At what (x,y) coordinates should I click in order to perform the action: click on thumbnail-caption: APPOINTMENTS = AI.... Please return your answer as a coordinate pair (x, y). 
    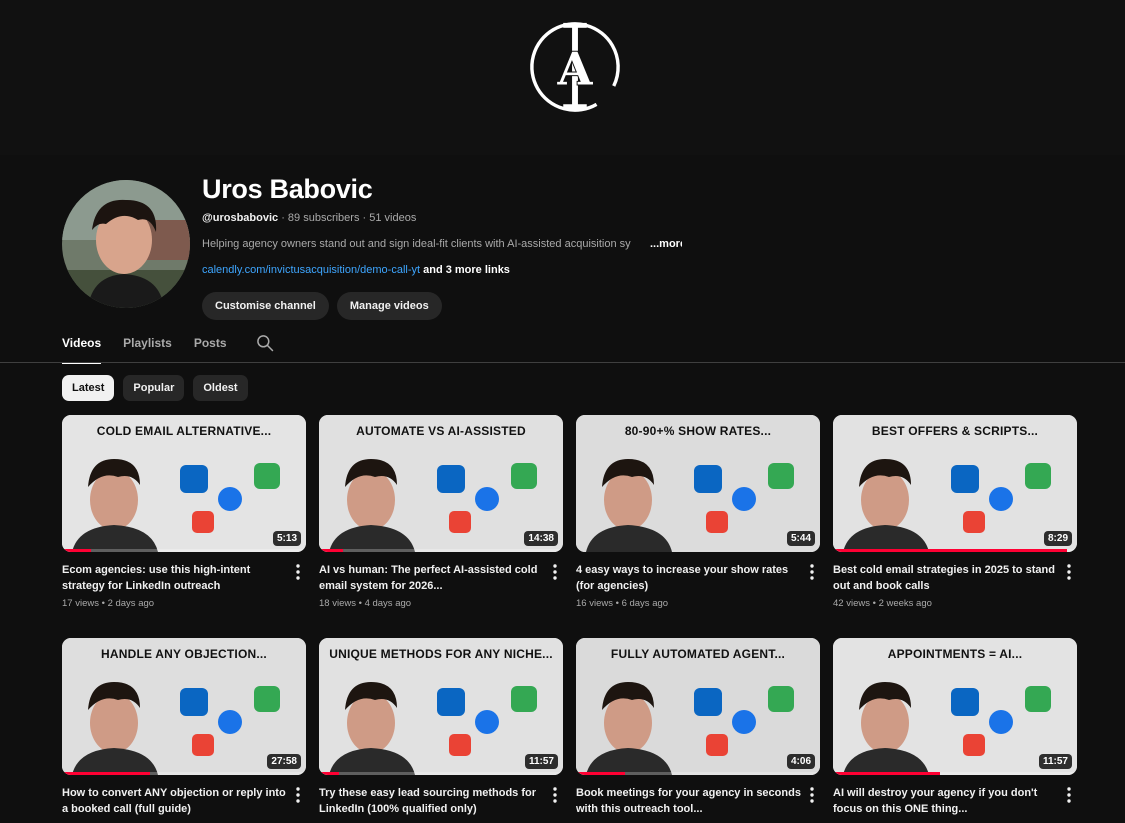
    Looking at the image, I should click on (955, 654).